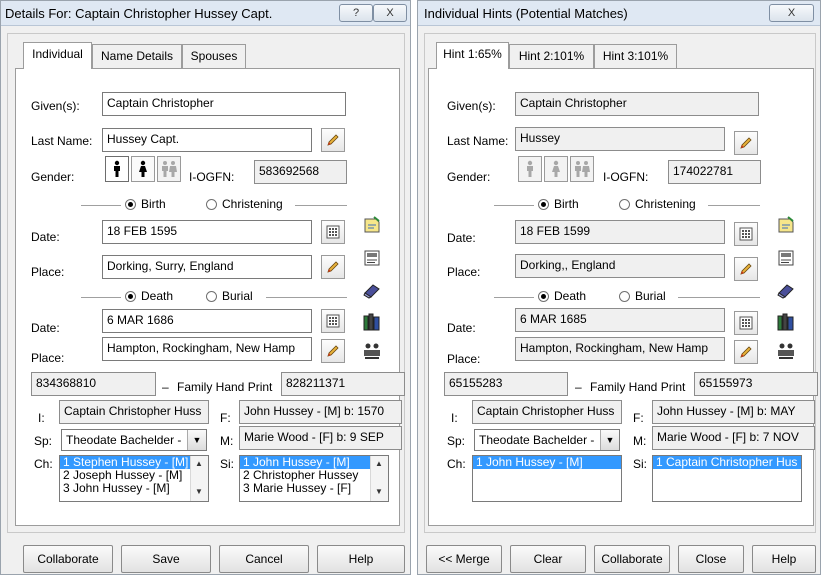 This screenshot has width=821, height=575. What do you see at coordinates (640, 441) in the screenshot?
I see `m-label: M:` at bounding box center [640, 441].